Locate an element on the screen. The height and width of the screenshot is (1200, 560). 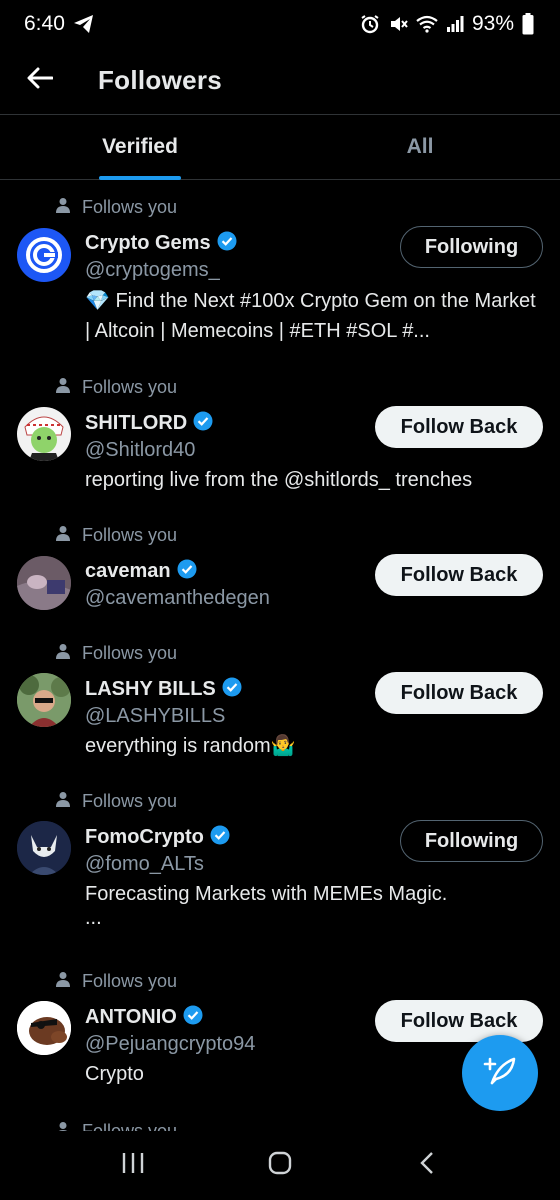
compose-icon is located at coordinates (500, 1073).